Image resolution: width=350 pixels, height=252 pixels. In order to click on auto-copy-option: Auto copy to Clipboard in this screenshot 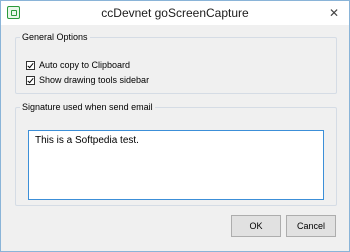, I will do `click(78, 65)`.